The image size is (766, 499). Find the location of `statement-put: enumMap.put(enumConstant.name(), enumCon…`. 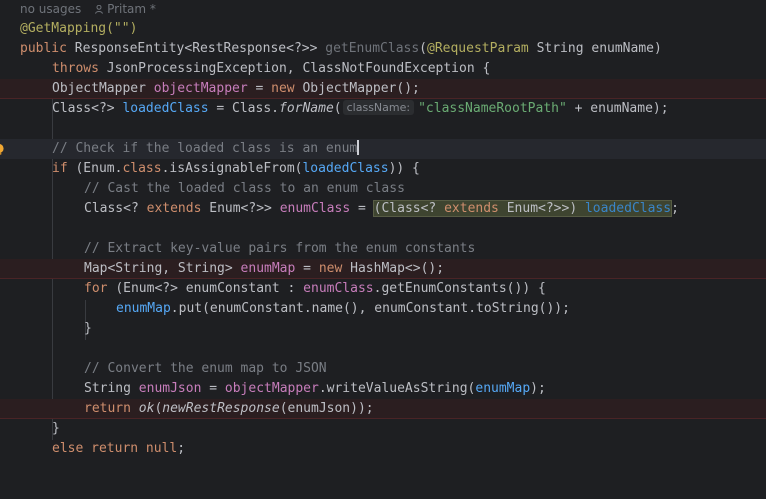

statement-put: enumMap.put(enumConstant.name(), enumCon… is located at coordinates (343, 308).